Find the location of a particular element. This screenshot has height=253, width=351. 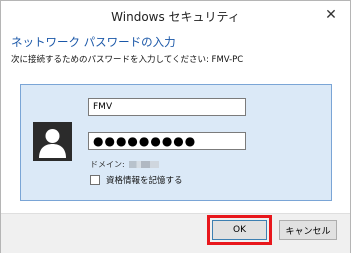

domain-value-obscured is located at coordinates (143, 164).